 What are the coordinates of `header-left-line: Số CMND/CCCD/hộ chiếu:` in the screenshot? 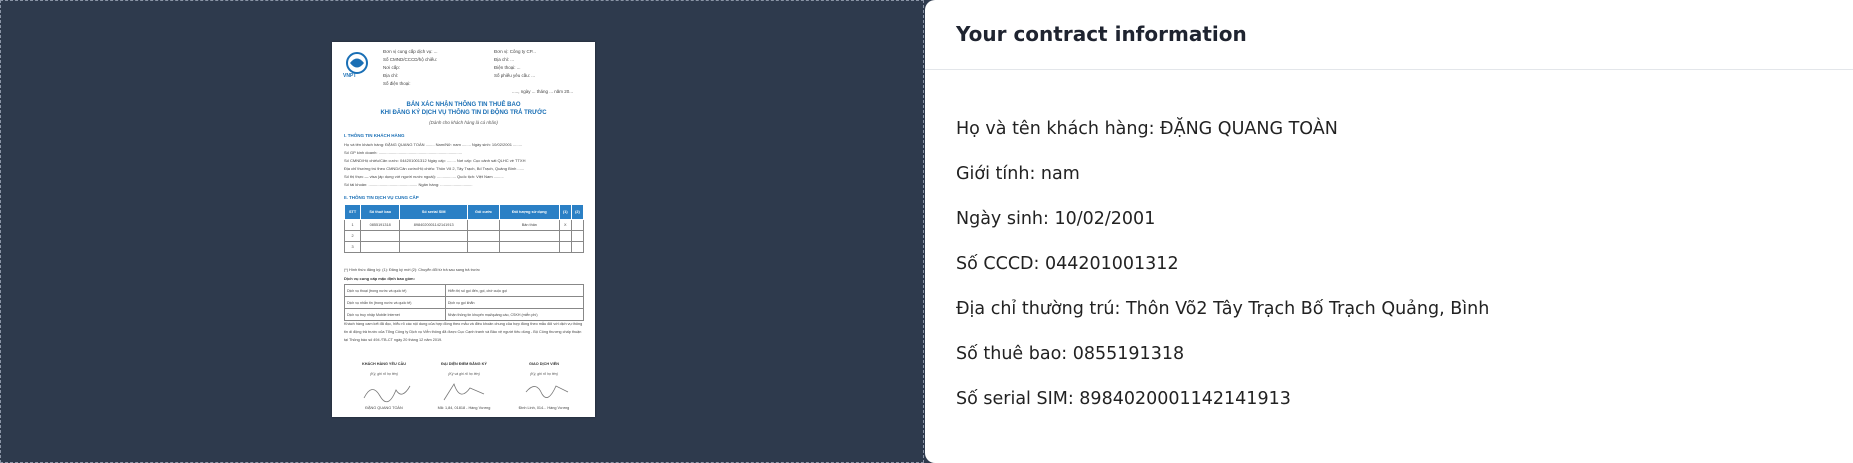 It's located at (410, 59).